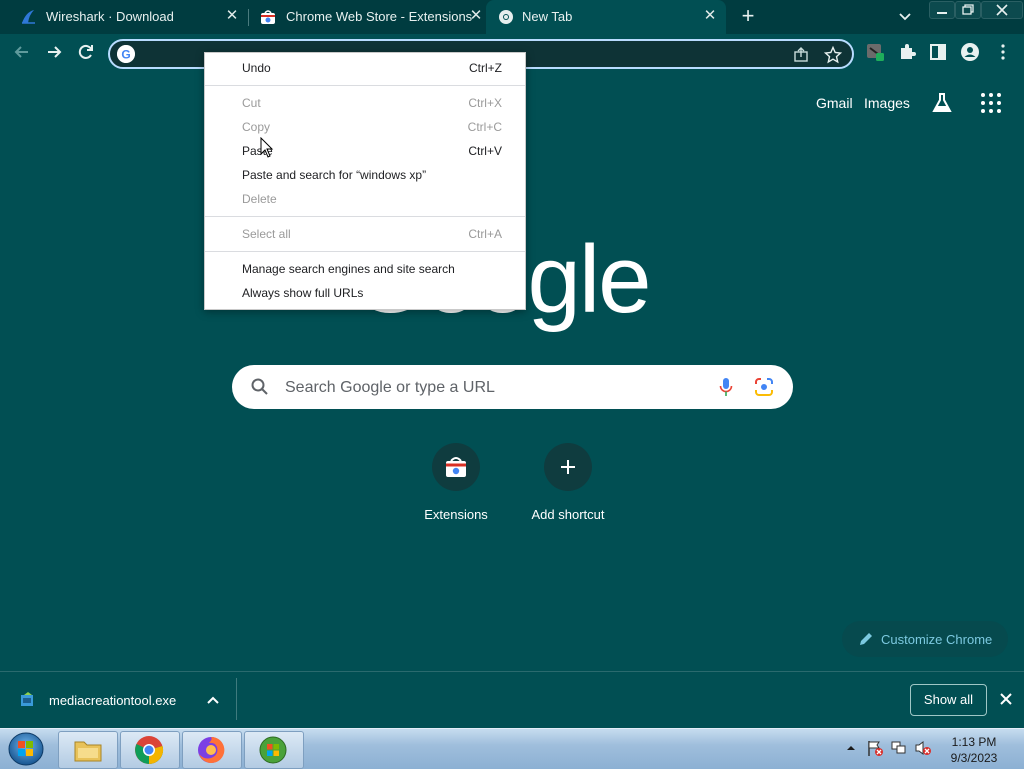 Image resolution: width=1024 pixels, height=769 pixels. I want to click on tab-wireshark: Wireshark · Download ✕, so click(125, 17).